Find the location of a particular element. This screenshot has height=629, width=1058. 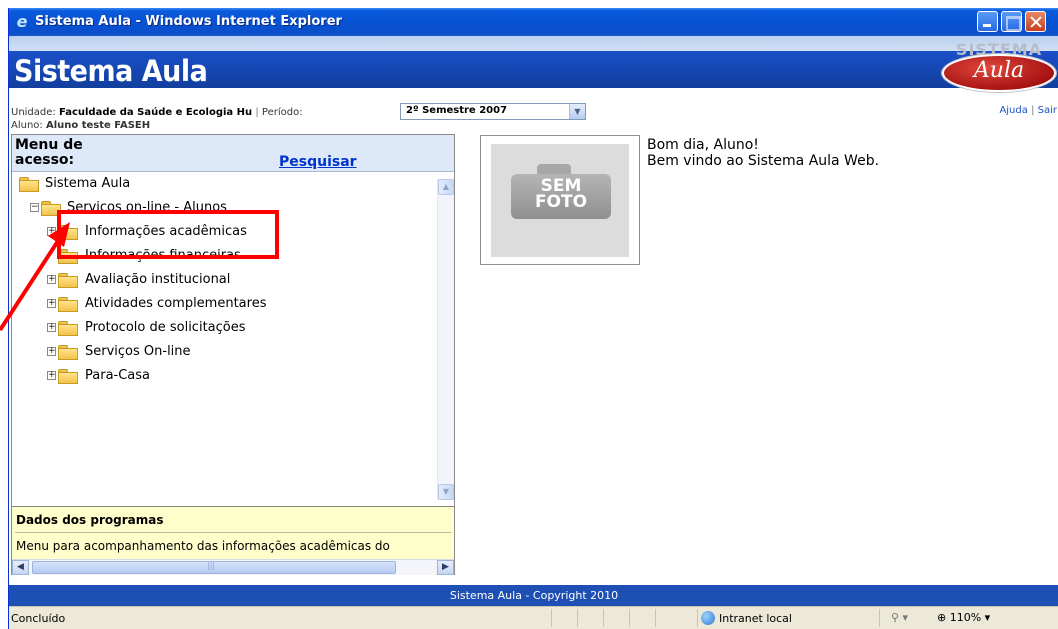

aluno-line: Aluno: Aluno teste FASEH is located at coordinates (80, 125).